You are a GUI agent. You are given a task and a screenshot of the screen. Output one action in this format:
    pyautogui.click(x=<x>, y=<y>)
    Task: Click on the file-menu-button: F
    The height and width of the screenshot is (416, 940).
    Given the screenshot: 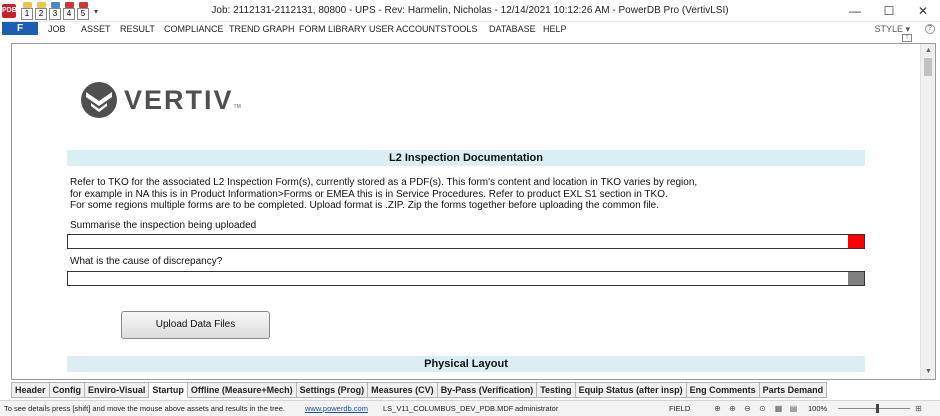 What is the action you would take?
    pyautogui.click(x=20, y=28)
    